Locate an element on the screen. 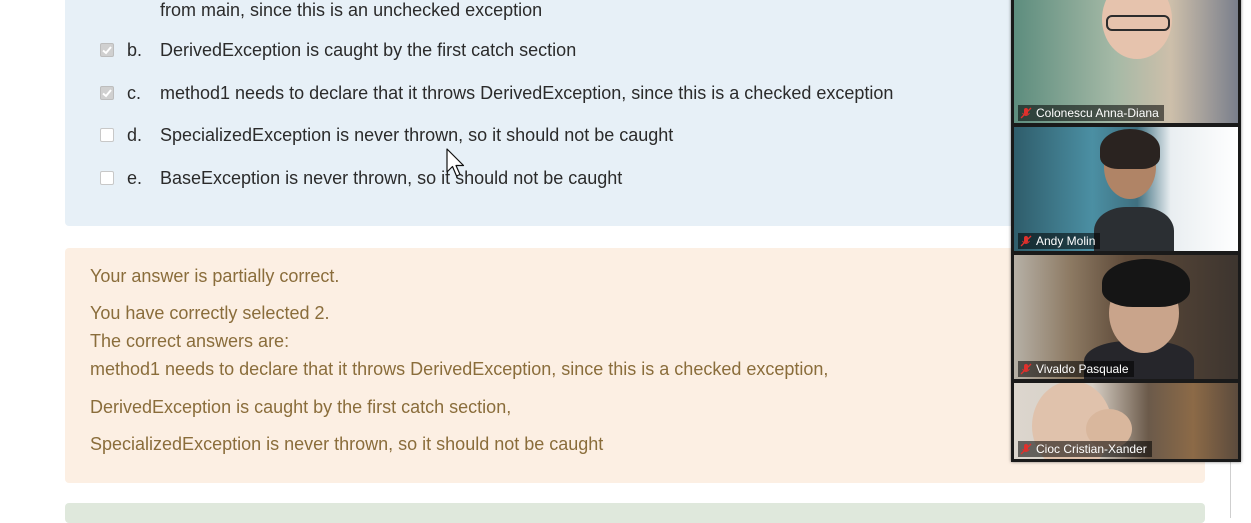 The width and height of the screenshot is (1251, 523). option-d-letter: d. is located at coordinates (135, 134).